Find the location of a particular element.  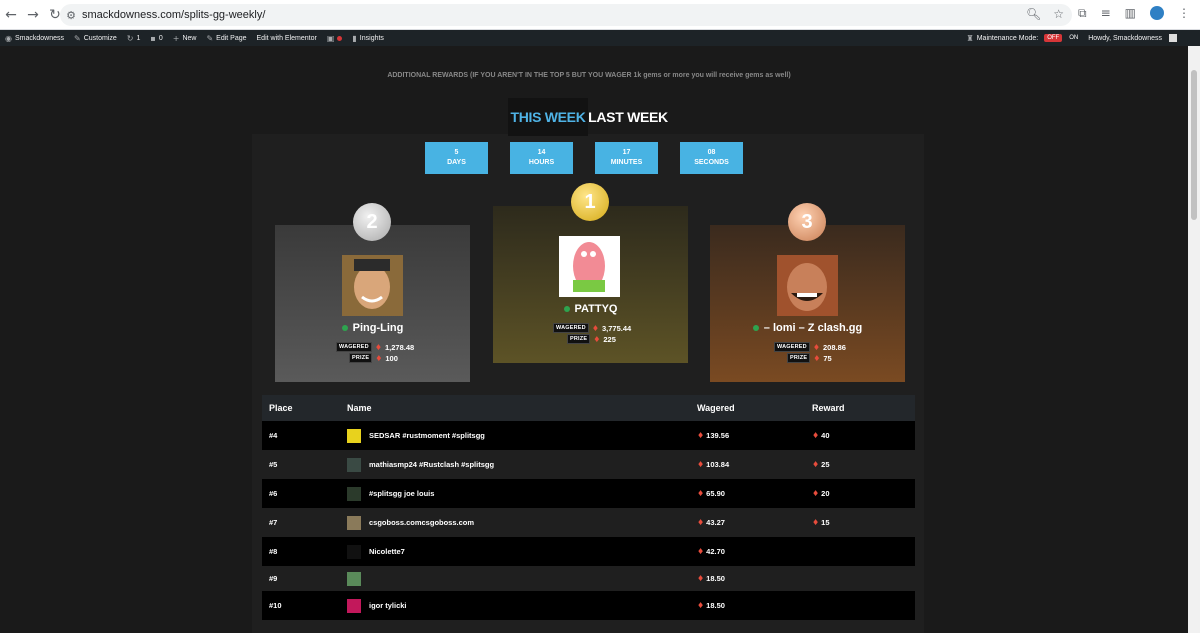

url-text: smackdowness.com/splits-gg-weekly/ is located at coordinates (174, 15).